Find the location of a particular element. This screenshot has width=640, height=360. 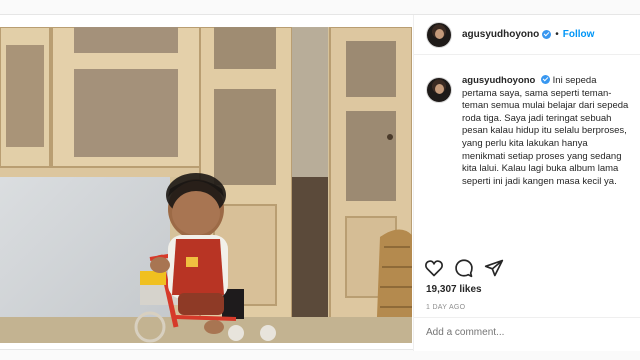

share-icon is located at coordinates (494, 268).